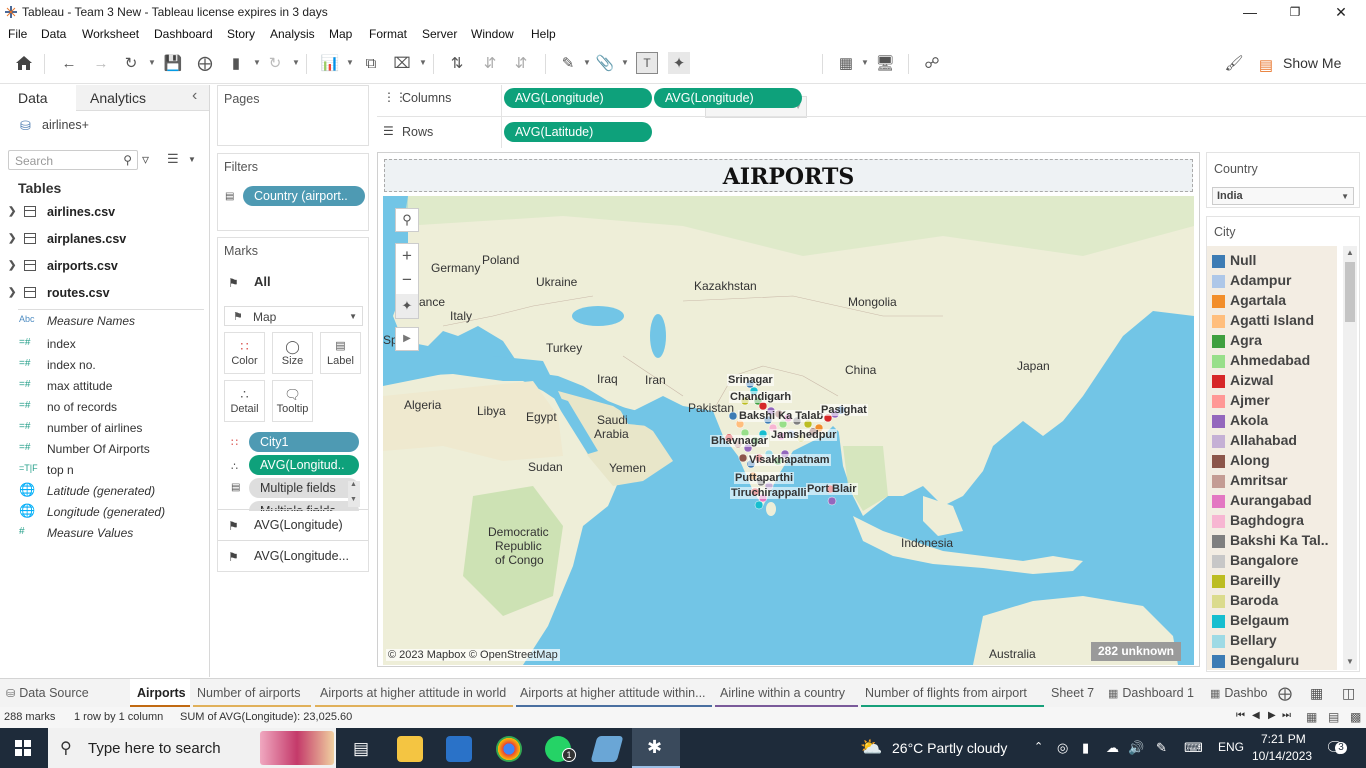 The image size is (1366, 768). I want to click on show-sheet-sorter-icon: ▩, so click(1355, 717).